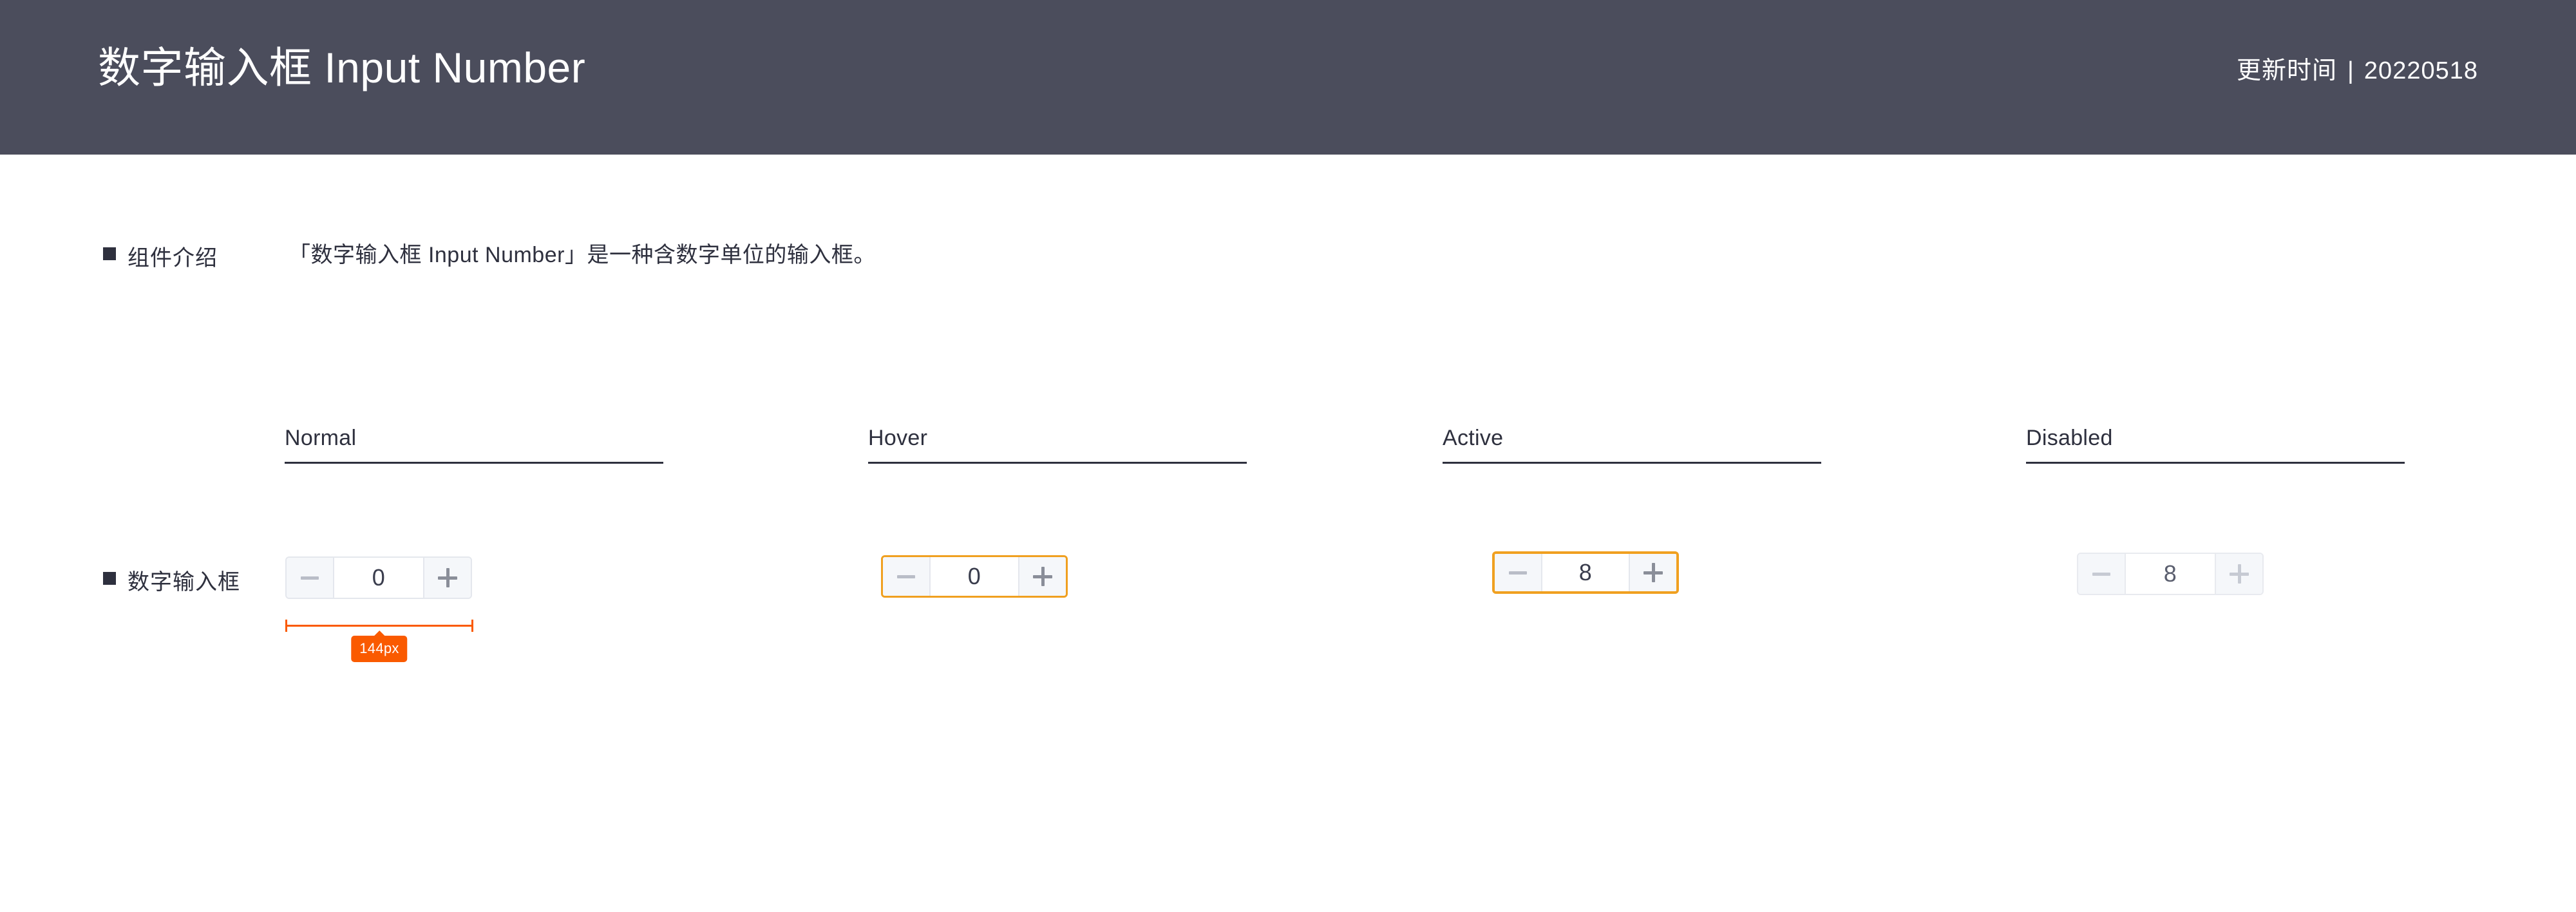  I want to click on value-field-active: 8, so click(1585, 572).